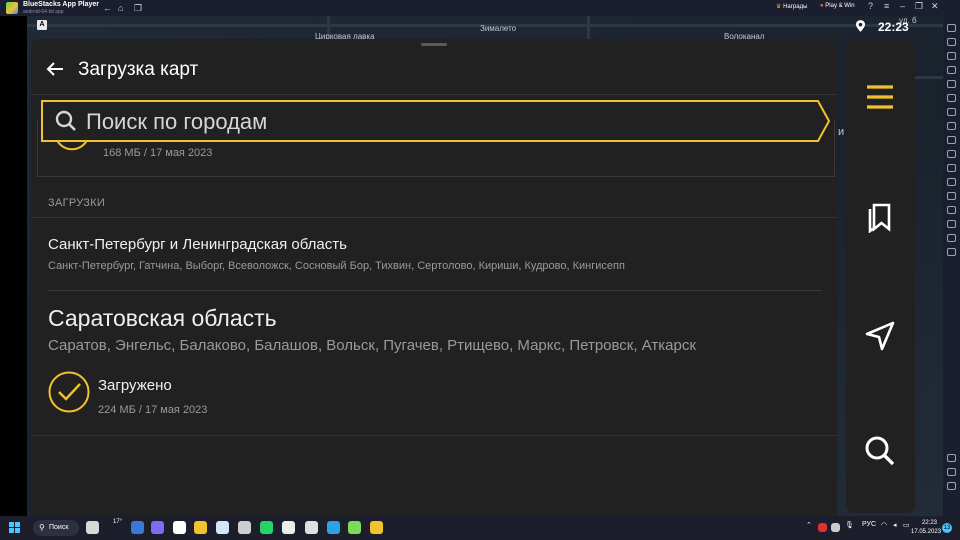  What do you see at coordinates (951, 112) in the screenshot?
I see `shake-icon` at bounding box center [951, 112].